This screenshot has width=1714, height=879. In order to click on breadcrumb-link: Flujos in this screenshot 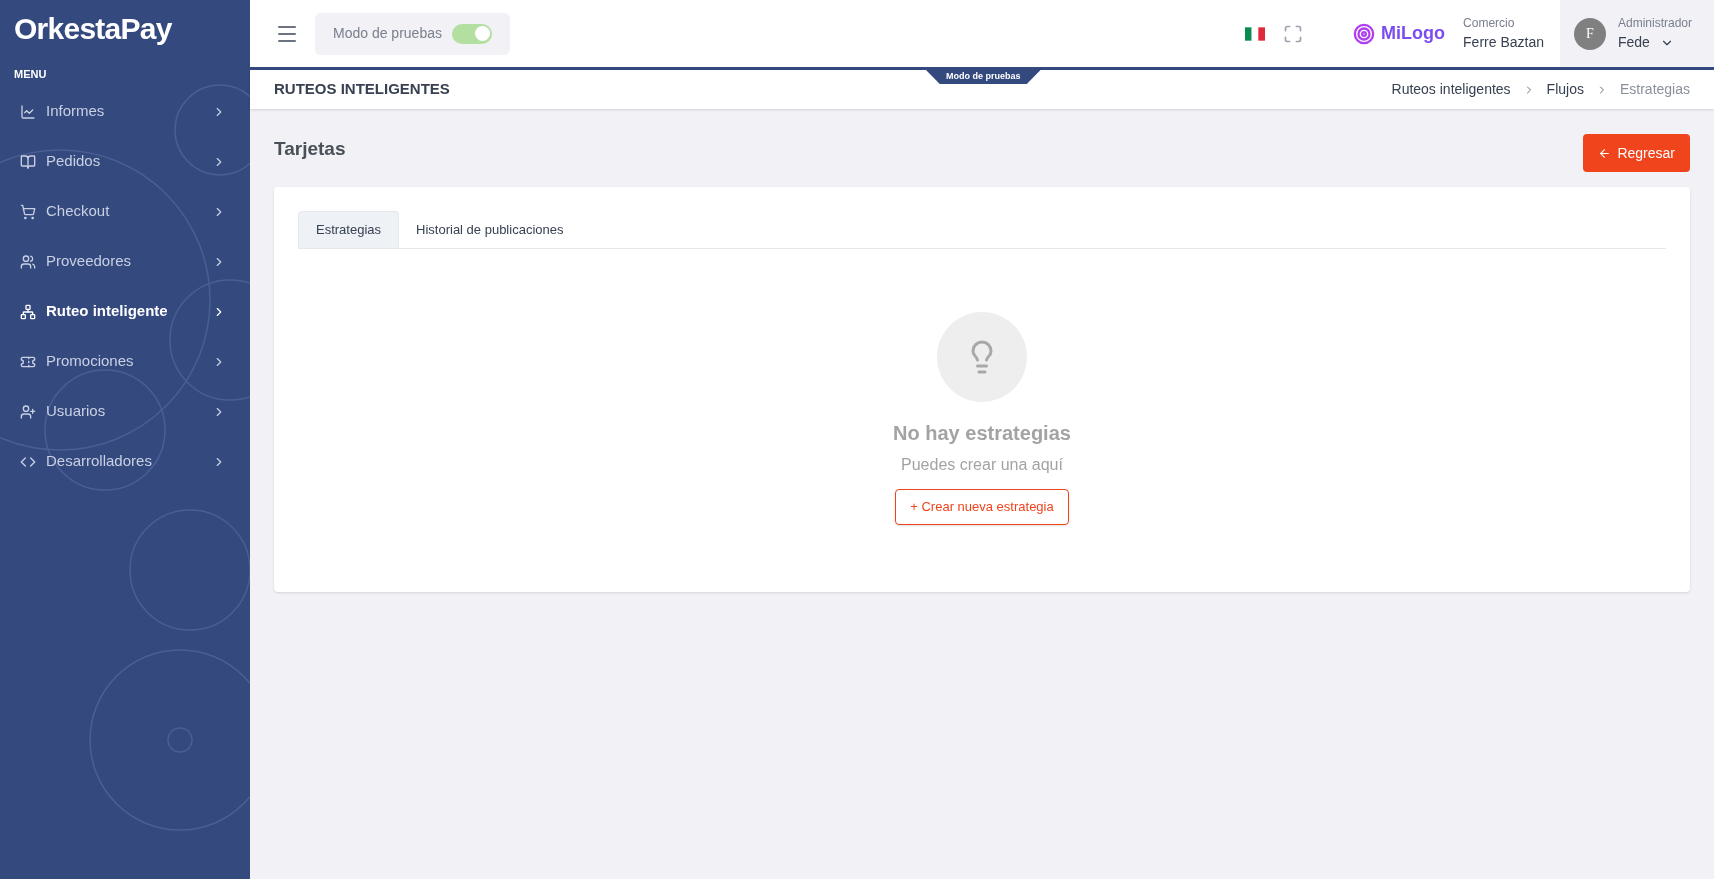, I will do `click(1565, 89)`.